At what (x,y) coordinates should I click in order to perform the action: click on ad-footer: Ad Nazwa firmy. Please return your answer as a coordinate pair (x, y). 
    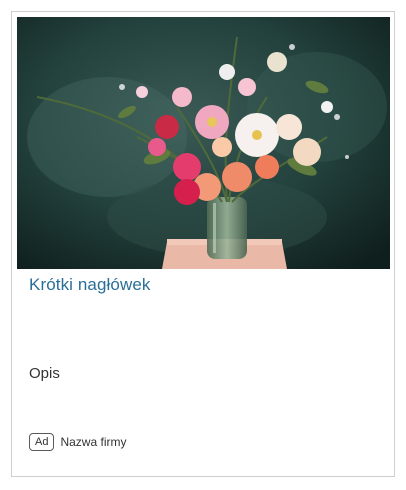
    Looking at the image, I should click on (77, 442).